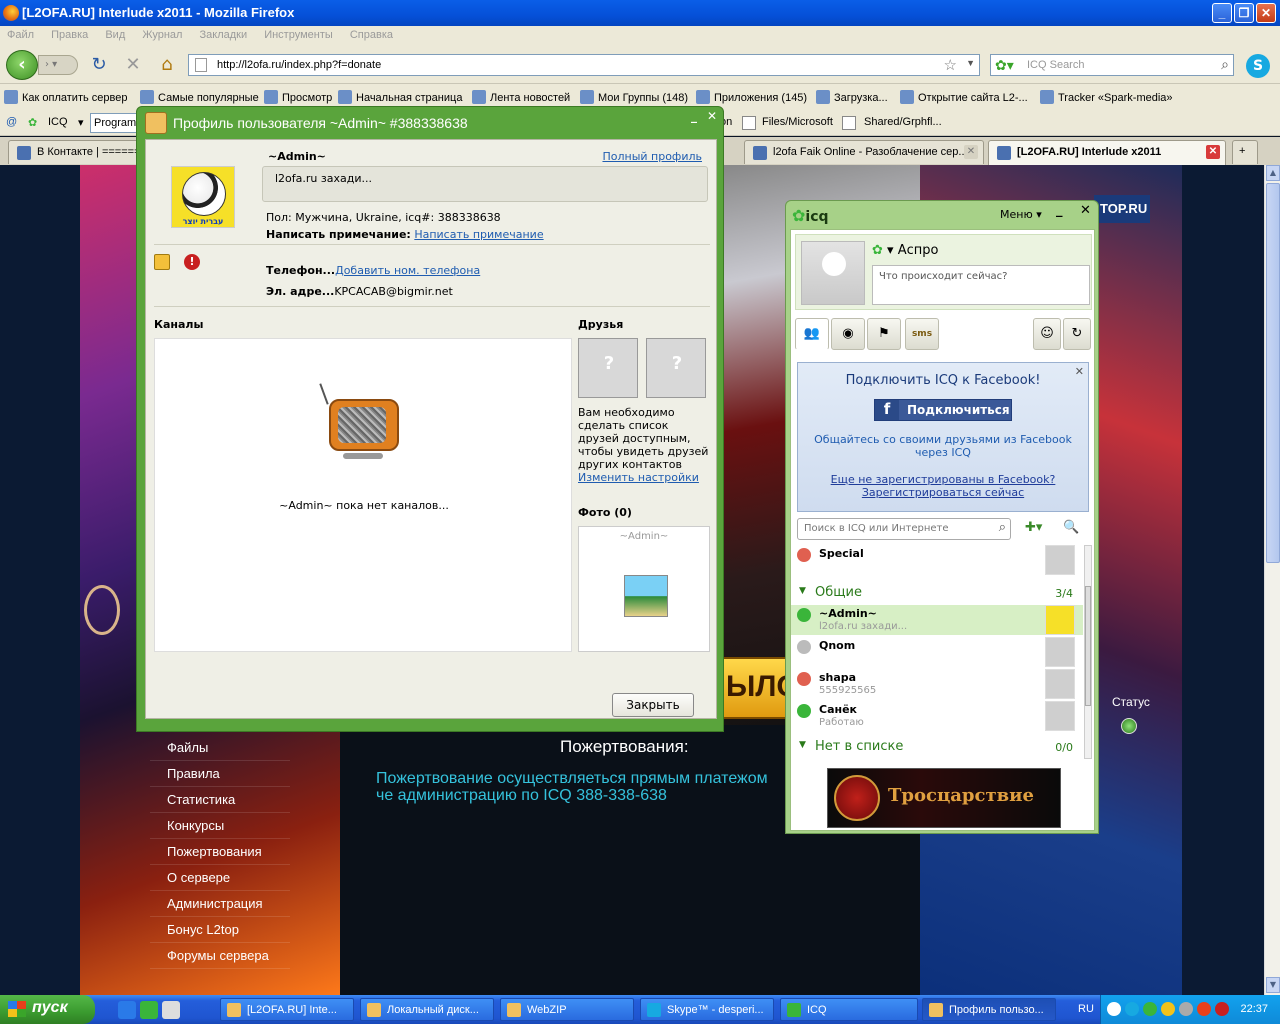 Image resolution: width=1280 pixels, height=1024 pixels. What do you see at coordinates (937, 716) in the screenshot?
I see `list-item: Санёк Работаю` at bounding box center [937, 716].